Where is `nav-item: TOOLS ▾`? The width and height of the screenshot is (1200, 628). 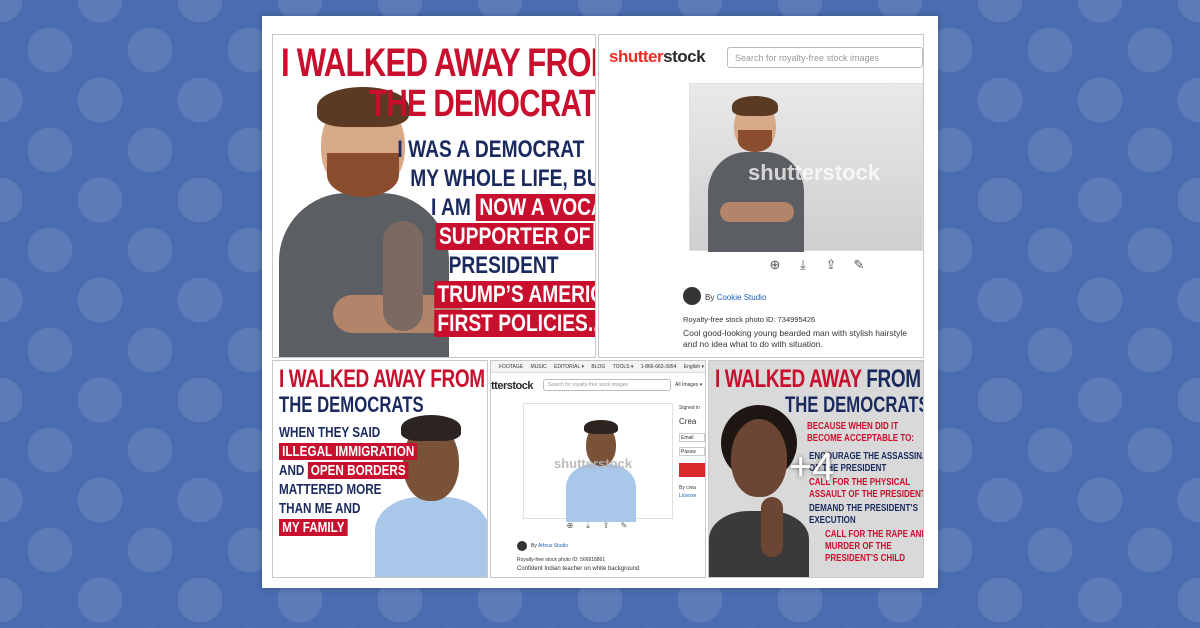 nav-item: TOOLS ▾ is located at coordinates (623, 367).